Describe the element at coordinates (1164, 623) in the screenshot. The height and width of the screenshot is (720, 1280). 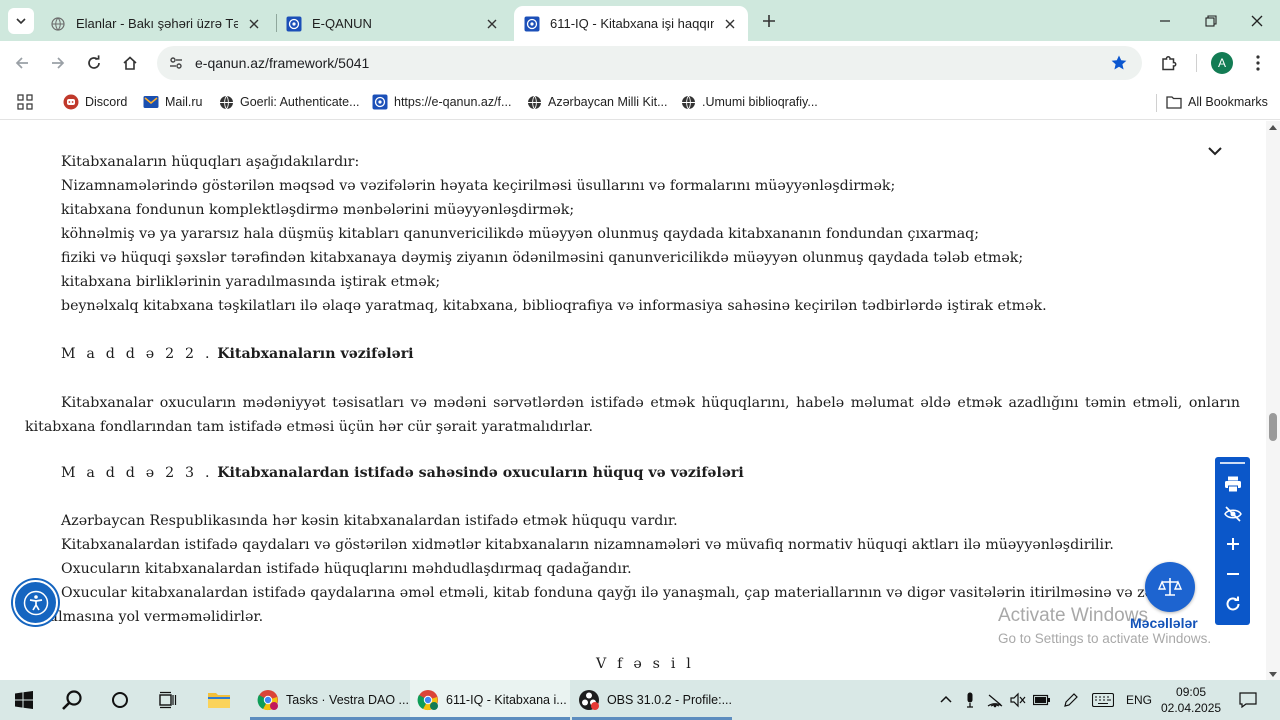
I see `mecelleler-label: Məcəllələr` at that location.